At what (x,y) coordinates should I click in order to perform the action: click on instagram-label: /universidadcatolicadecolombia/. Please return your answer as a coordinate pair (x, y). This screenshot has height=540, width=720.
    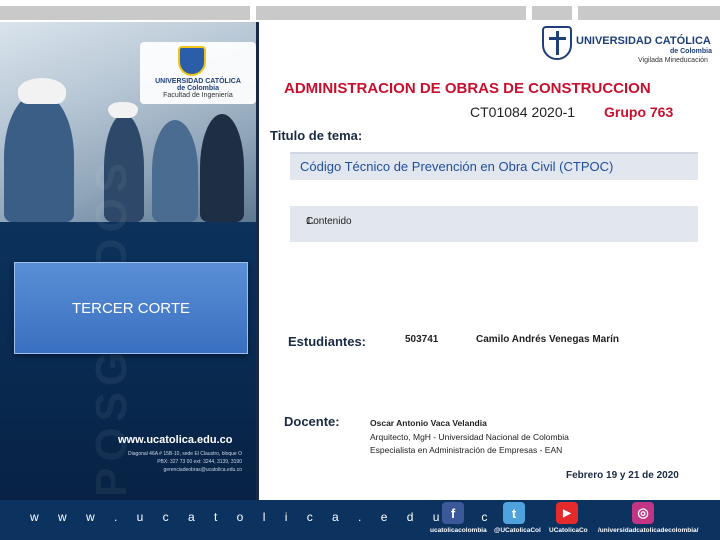
    Looking at the image, I should click on (648, 530).